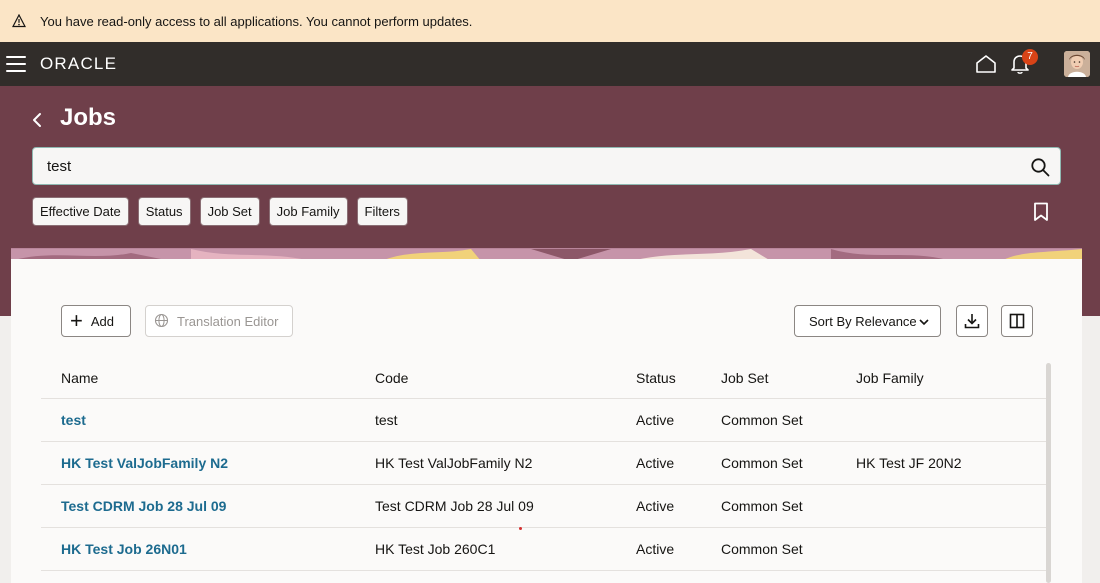 Image resolution: width=1100 pixels, height=583 pixels. I want to click on job-code: Test CDRM Job 28 Jul 09, so click(454, 506).